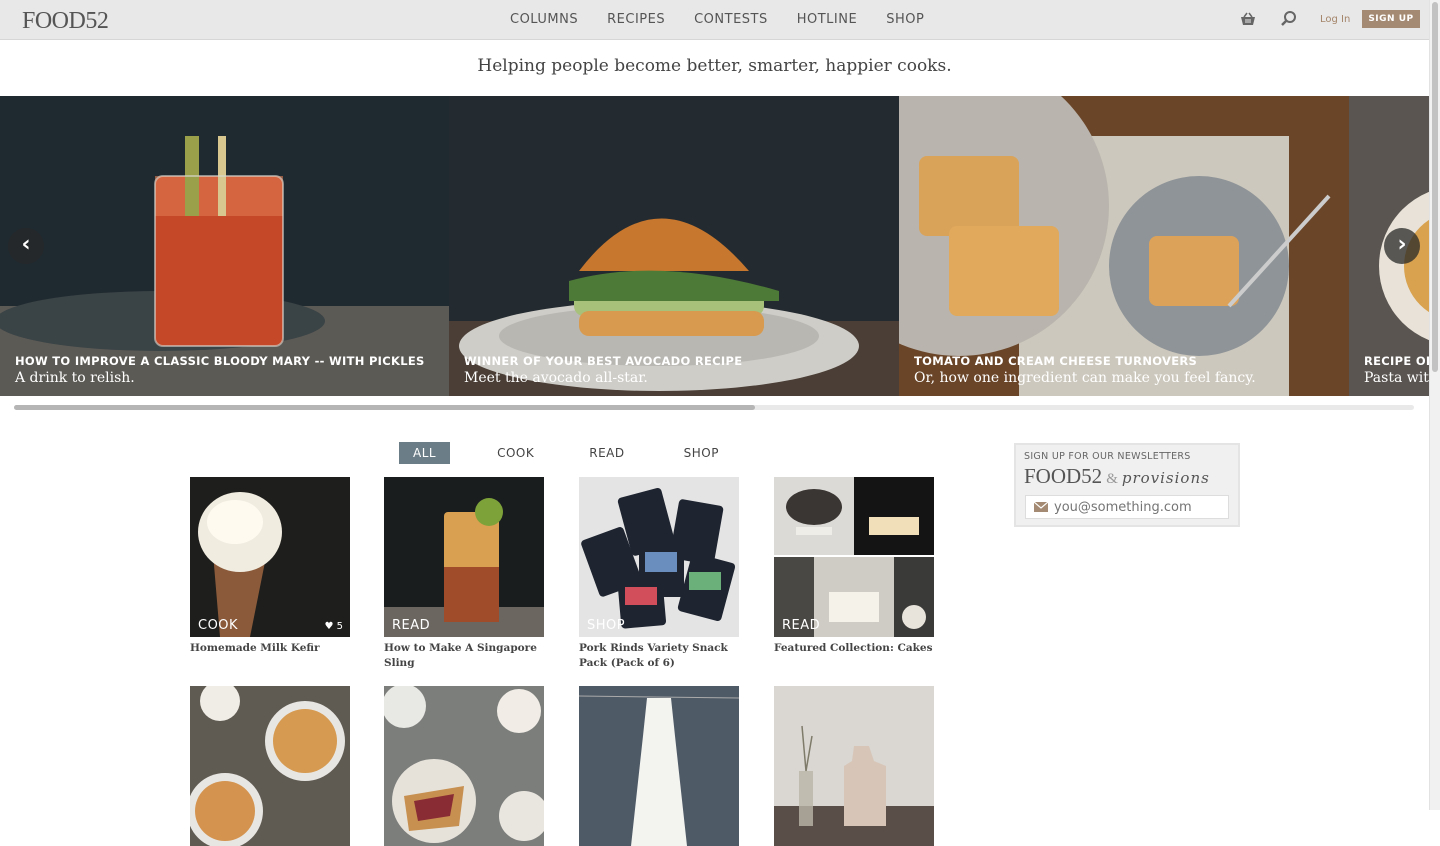 The height and width of the screenshot is (846, 1440). What do you see at coordinates (606, 625) in the screenshot?
I see `tile-tag: SHOP` at bounding box center [606, 625].